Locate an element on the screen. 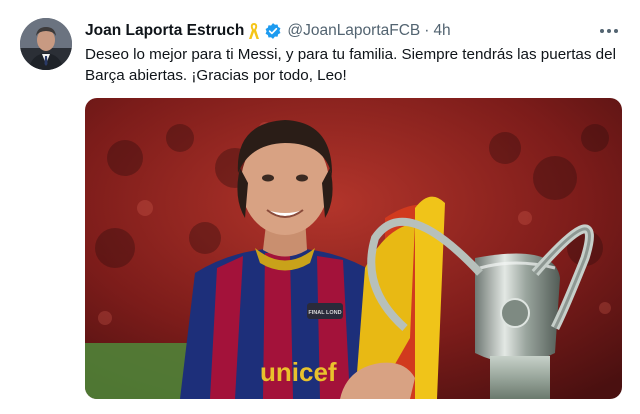 Image resolution: width=640 pixels, height=414 pixels. more-options-icon is located at coordinates (609, 31).